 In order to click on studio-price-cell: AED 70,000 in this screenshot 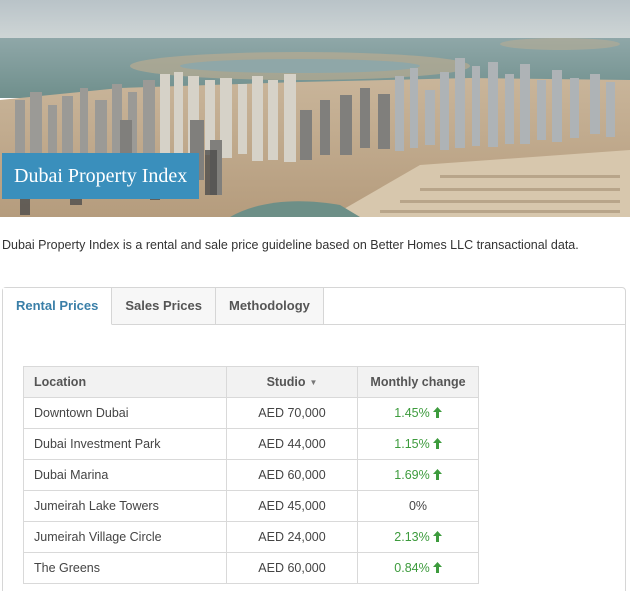, I will do `click(292, 413)`.